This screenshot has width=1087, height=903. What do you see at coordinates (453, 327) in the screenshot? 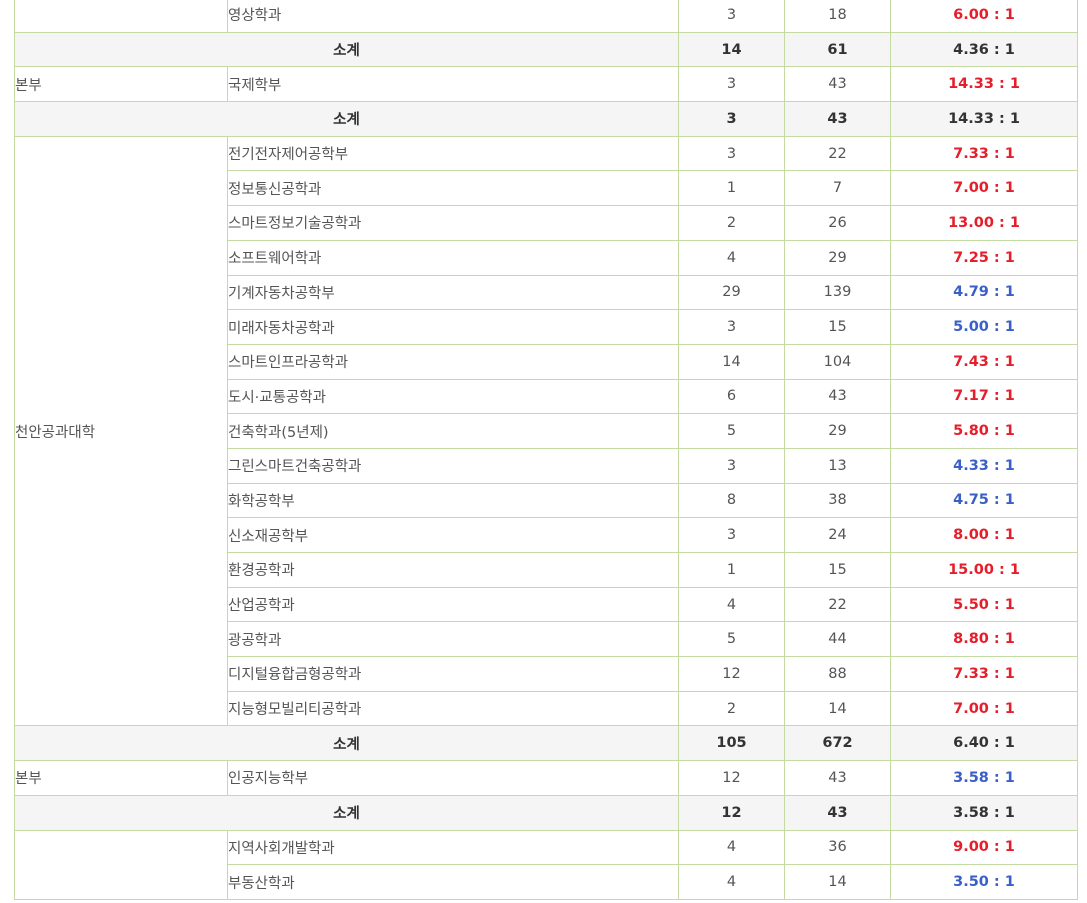
I see `department-cell: 미래자동차공학과` at bounding box center [453, 327].